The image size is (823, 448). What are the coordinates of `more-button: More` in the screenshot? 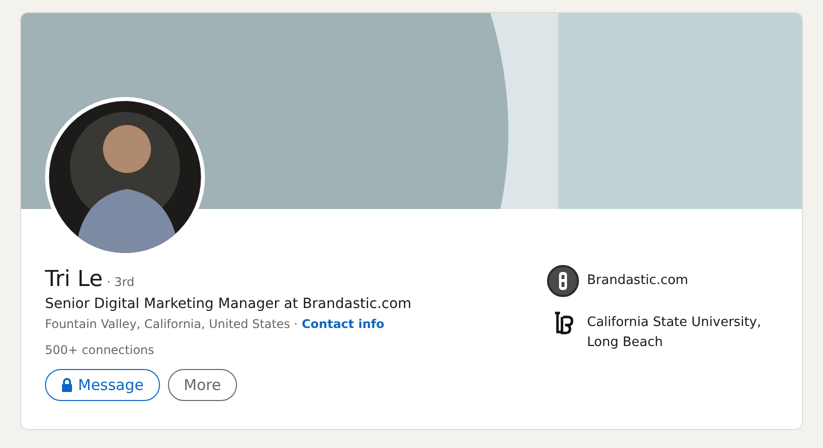 It's located at (202, 385).